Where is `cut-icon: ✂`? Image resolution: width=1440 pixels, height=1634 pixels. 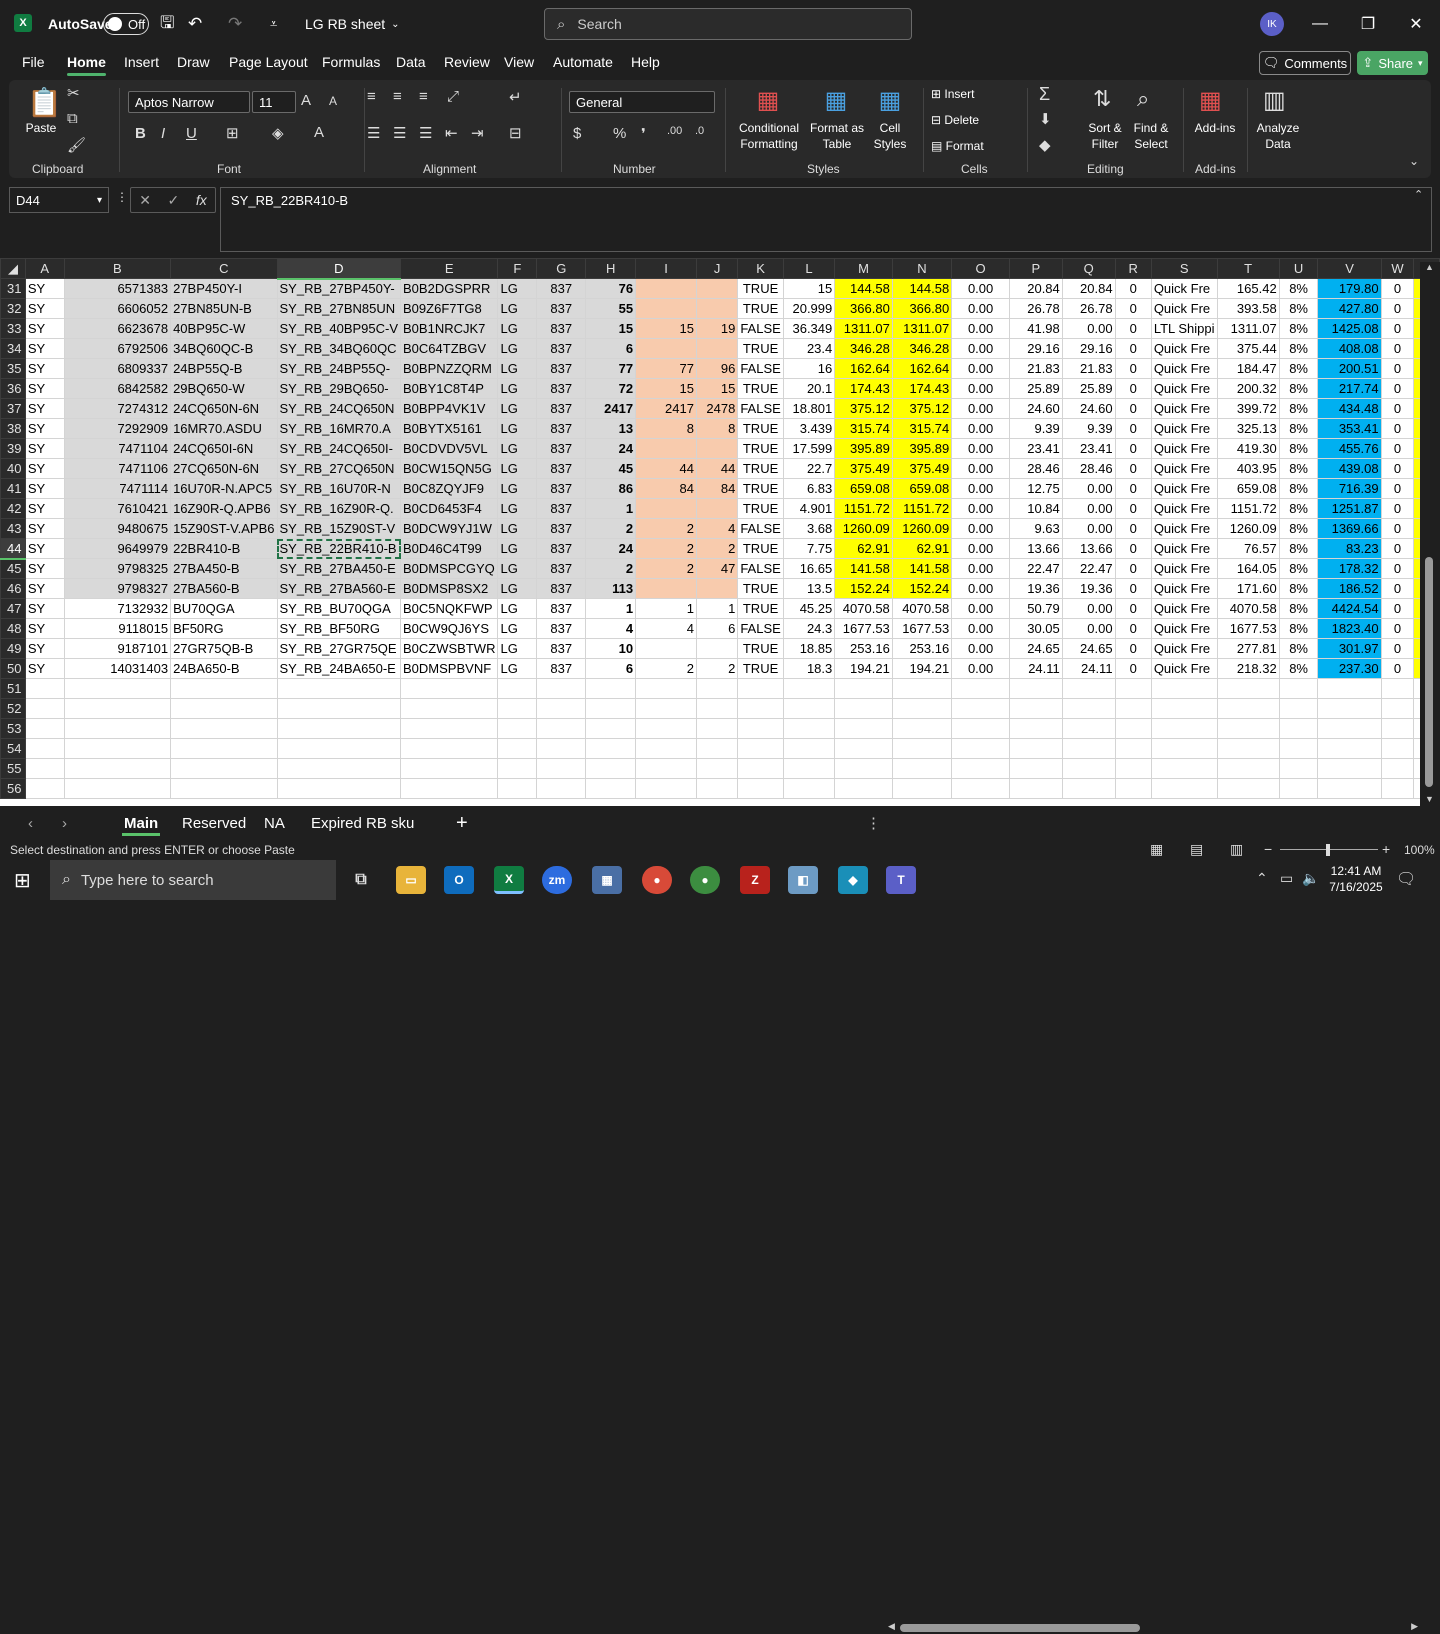 cut-icon: ✂ is located at coordinates (73, 93).